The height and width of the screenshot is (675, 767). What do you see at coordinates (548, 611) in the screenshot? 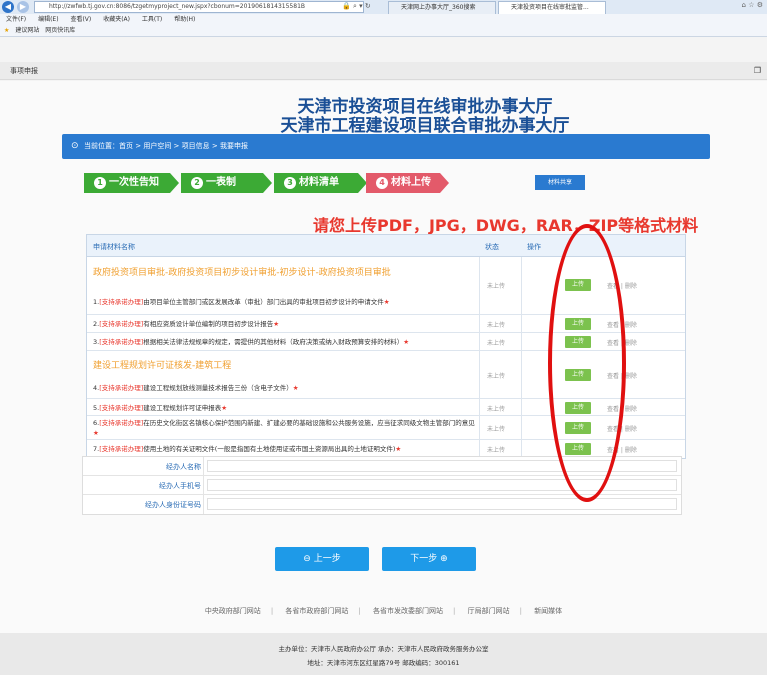
I see `footer-link-media: 新闻媒体` at bounding box center [548, 611].